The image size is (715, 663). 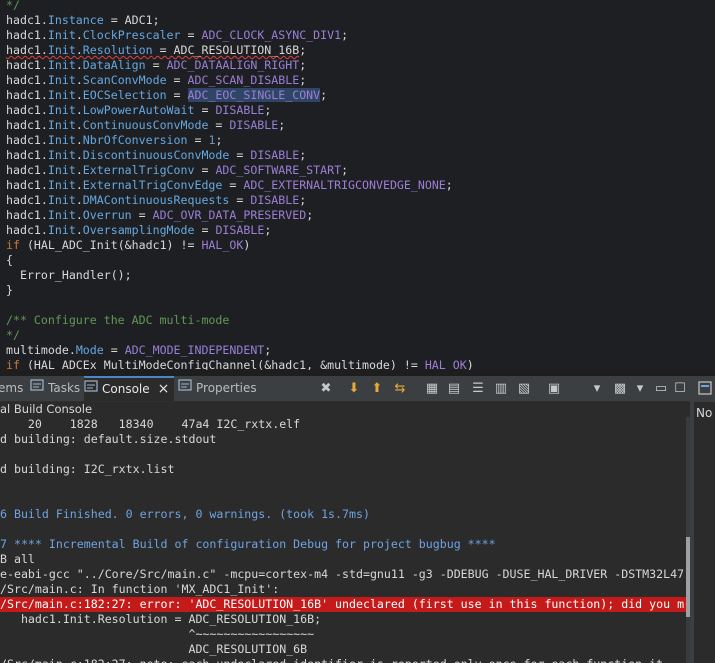 What do you see at coordinates (524, 389) in the screenshot?
I see `show-output-button: ▧` at bounding box center [524, 389].